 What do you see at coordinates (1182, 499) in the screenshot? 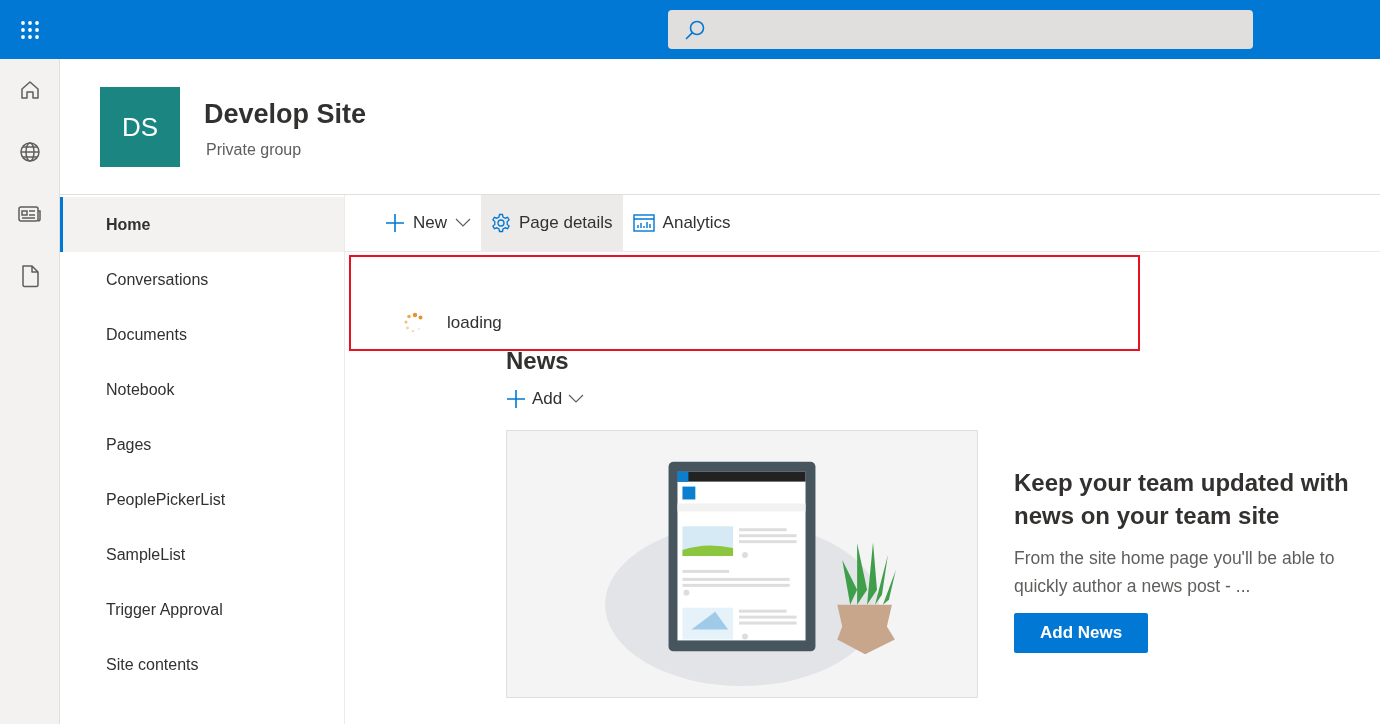
I see `promo-heading: Keep your team updated with news on your team site` at bounding box center [1182, 499].